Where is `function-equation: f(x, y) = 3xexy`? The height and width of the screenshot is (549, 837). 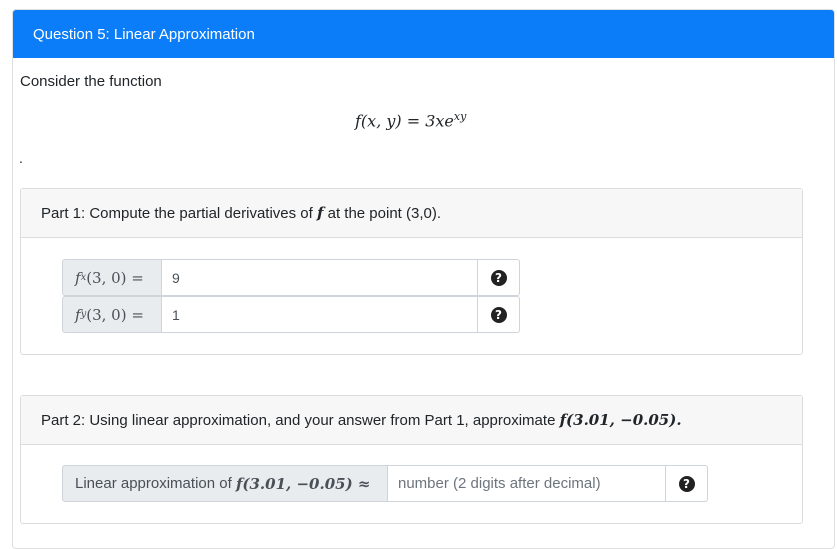 function-equation: f(x, y) = 3xexy is located at coordinates (410, 120).